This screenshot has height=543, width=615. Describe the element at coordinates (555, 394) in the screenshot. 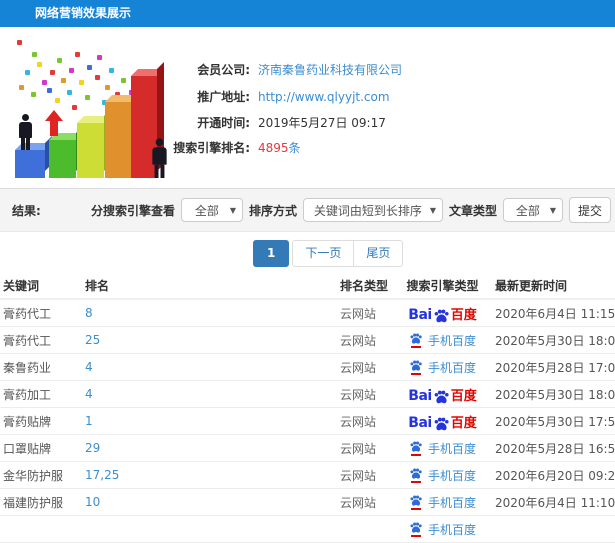

I see `updated-cell: 2020年5月30日 18:03` at that location.